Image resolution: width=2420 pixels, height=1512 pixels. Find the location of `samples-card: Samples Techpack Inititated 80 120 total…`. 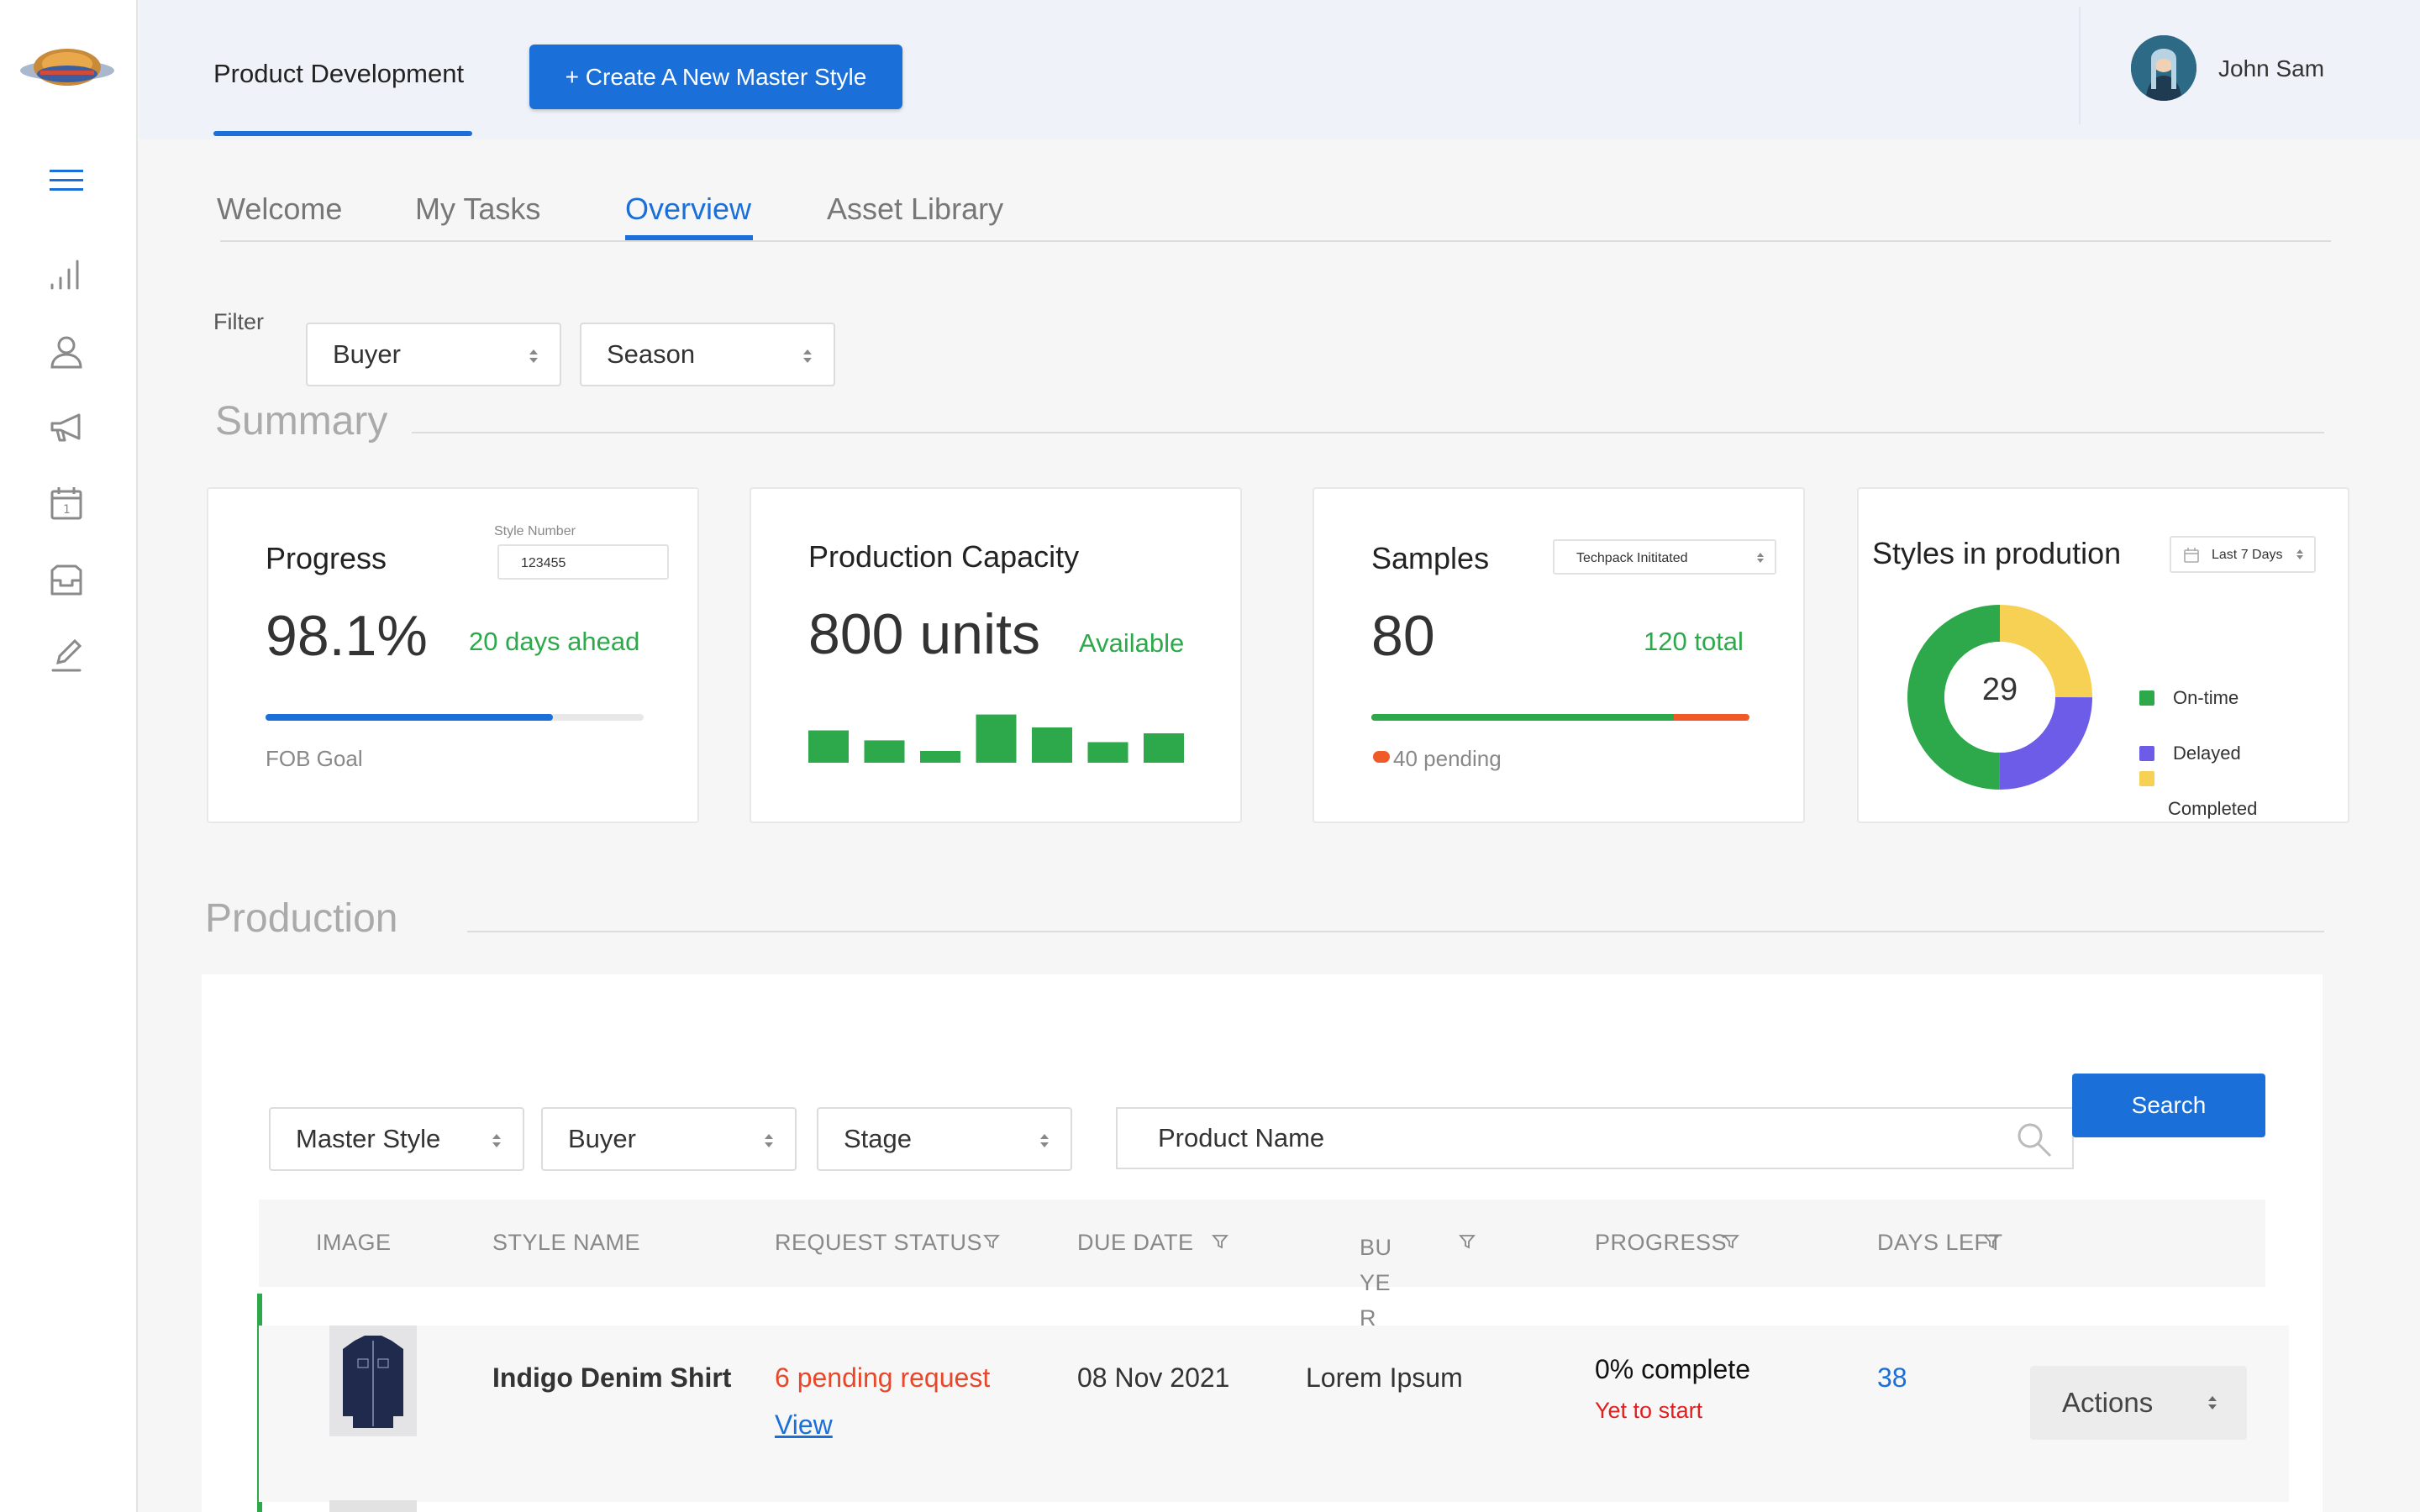

samples-card: Samples Techpack Inititated 80 120 total… is located at coordinates (1559, 655).